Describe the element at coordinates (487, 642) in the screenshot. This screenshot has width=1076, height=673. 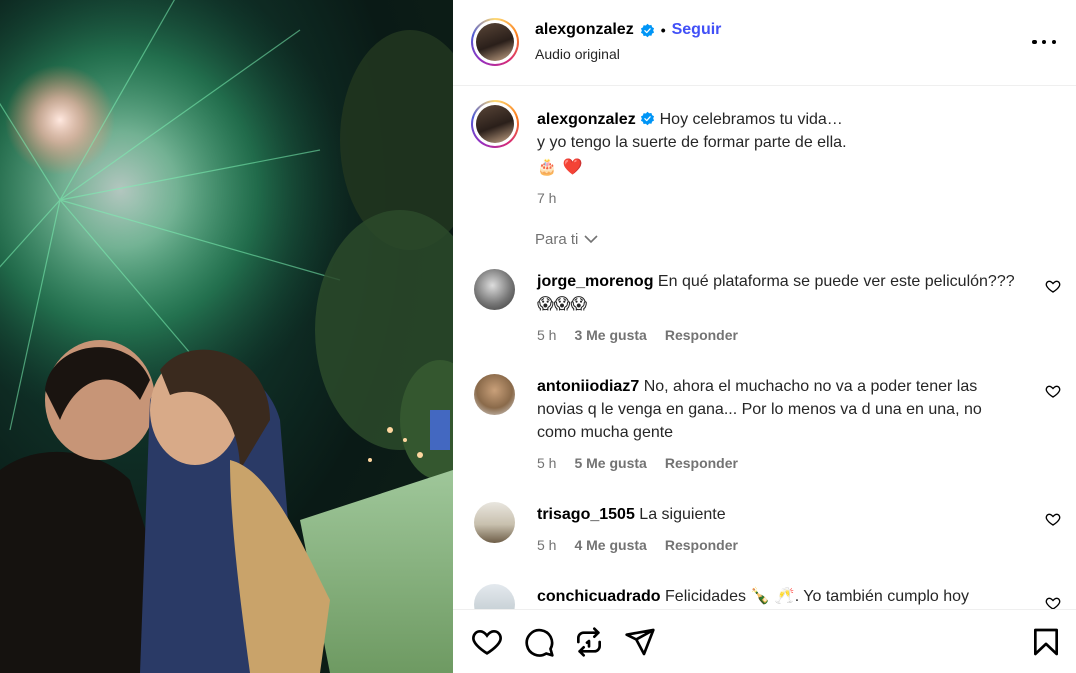
I see `heart-icon` at that location.